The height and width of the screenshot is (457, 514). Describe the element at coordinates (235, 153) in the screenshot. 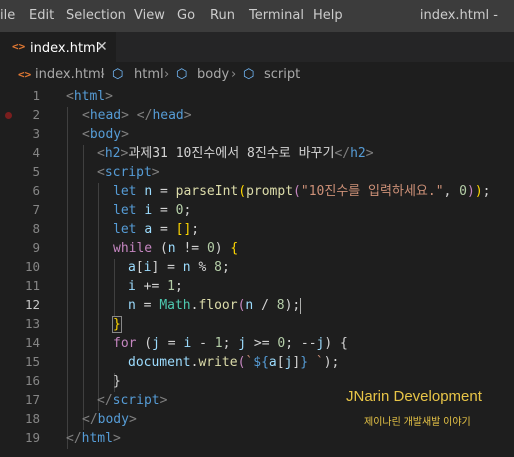

I see `code-line: <h2>과제31 10진수에서 8진수로 바꾸기</h2>` at that location.